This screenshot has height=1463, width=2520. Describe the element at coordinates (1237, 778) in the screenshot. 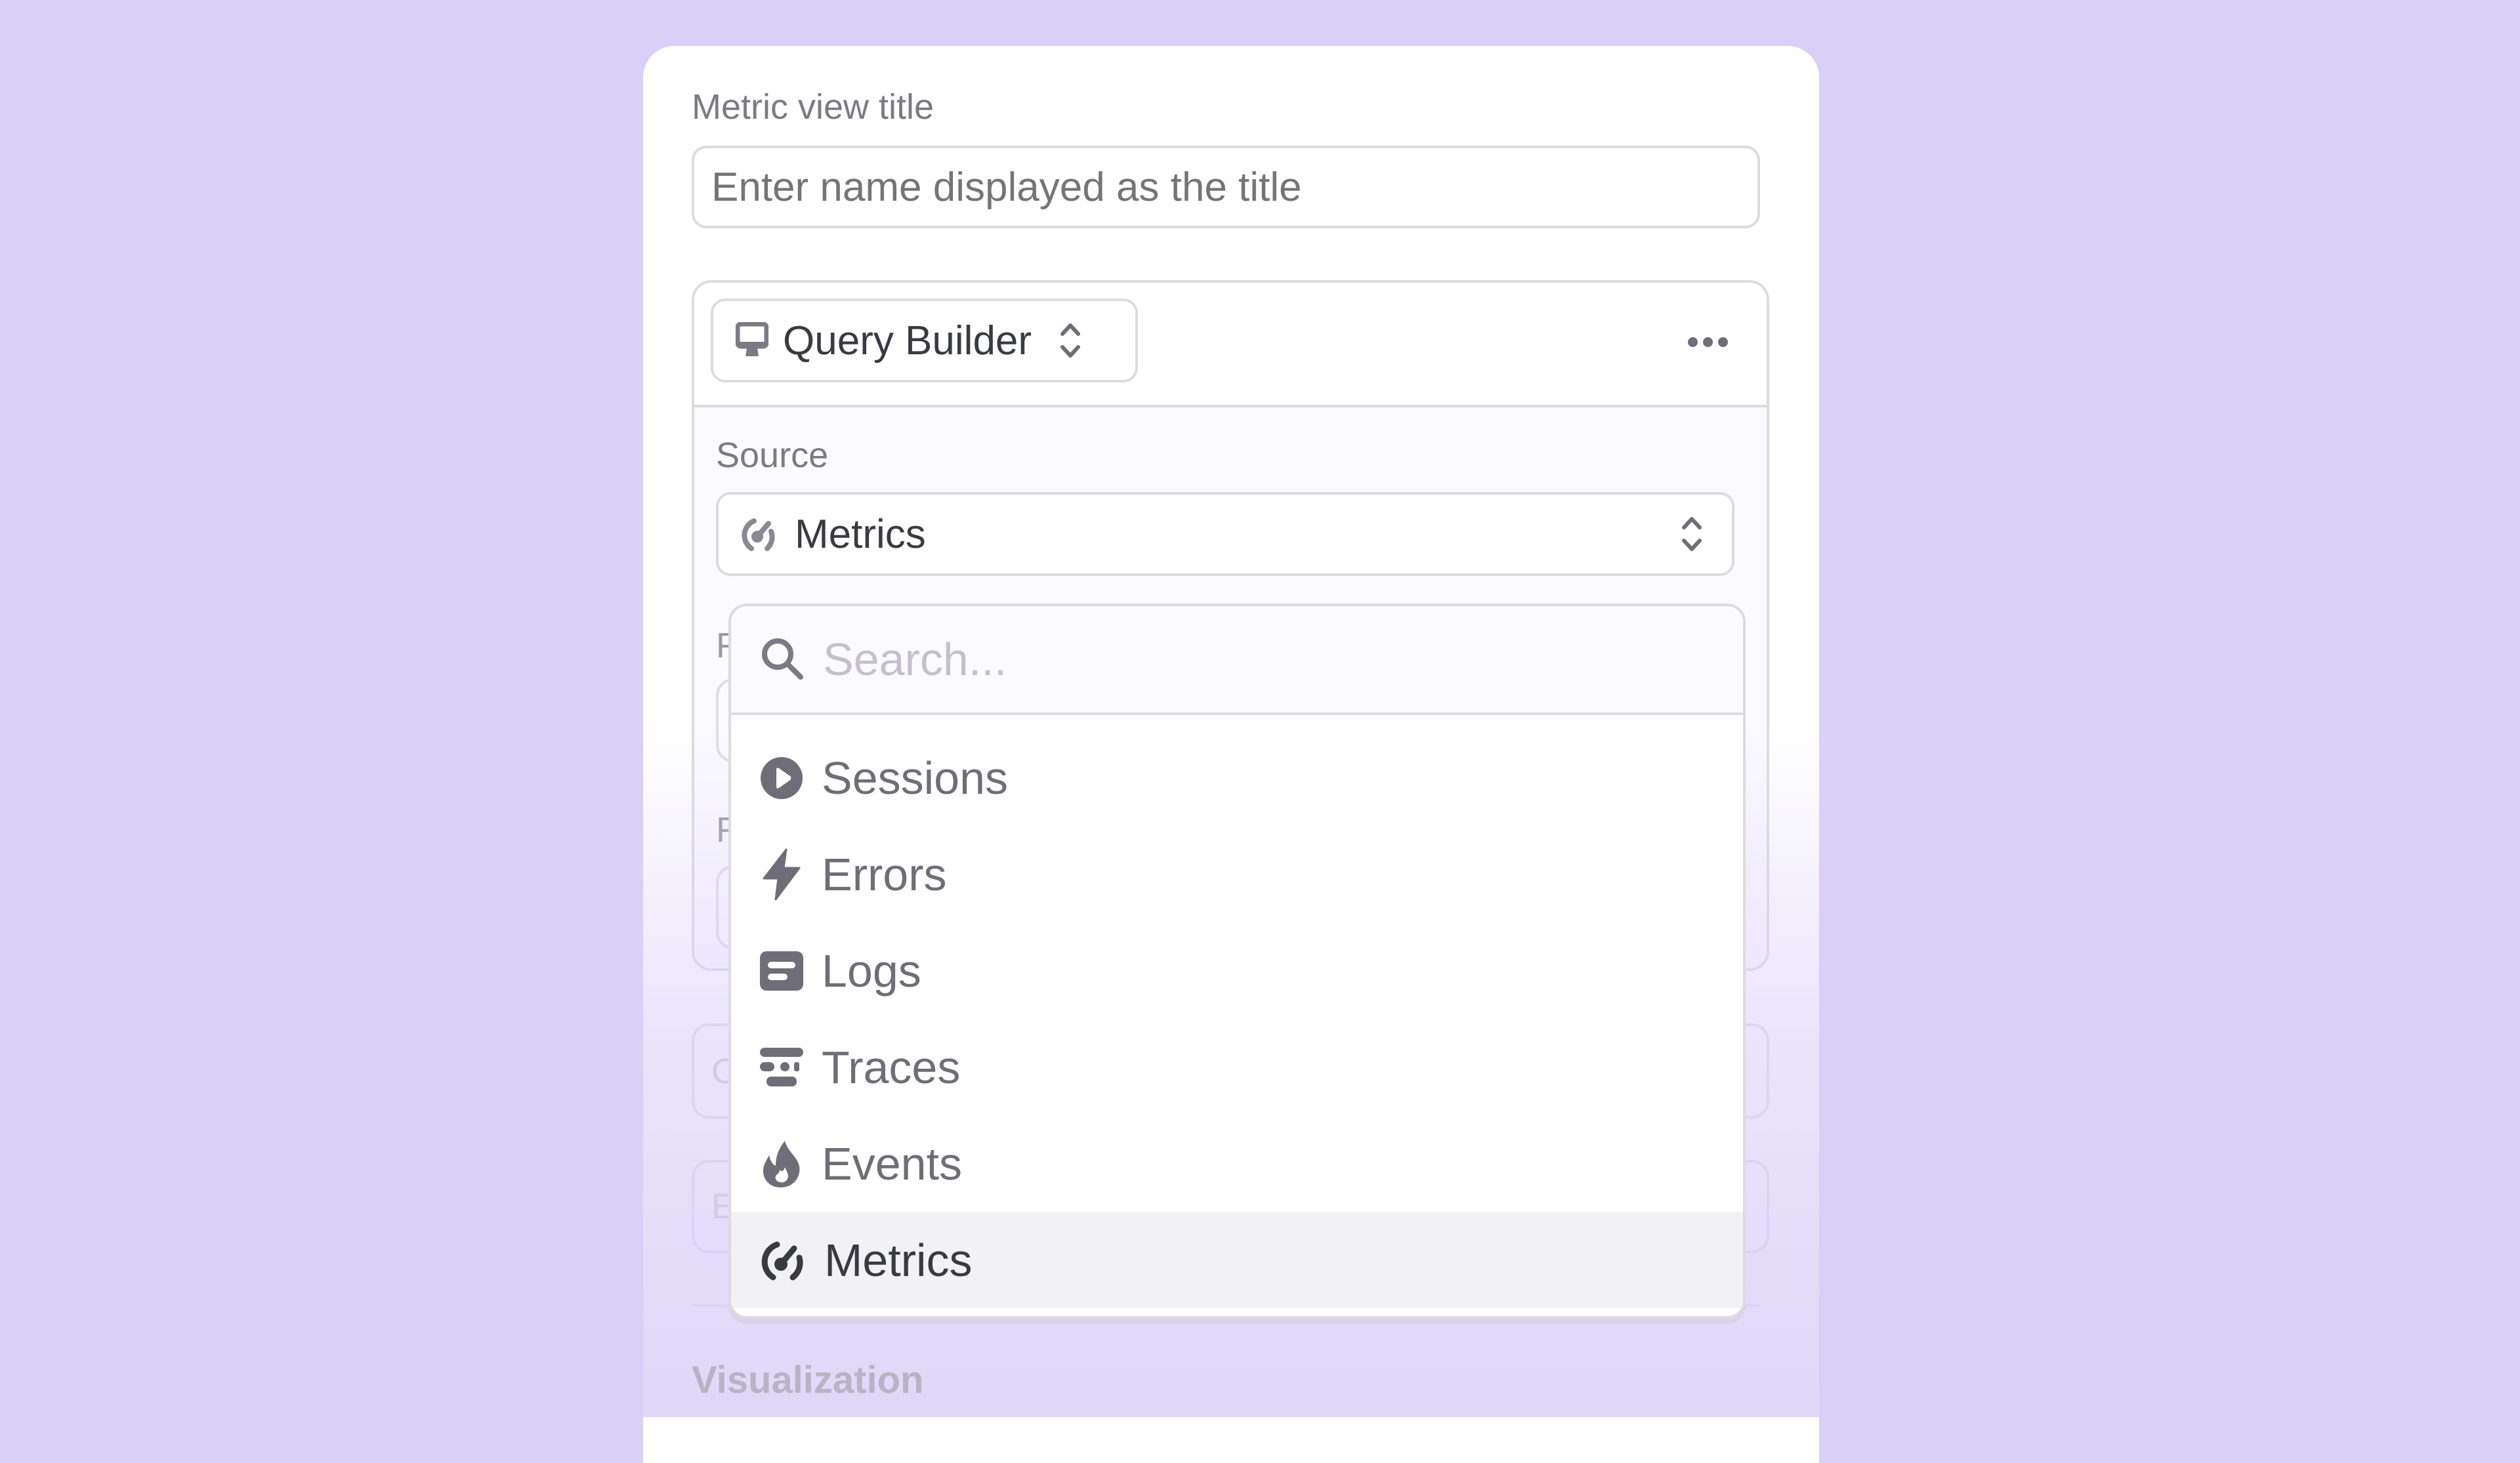

I see `option-sessions: Sessions` at that location.